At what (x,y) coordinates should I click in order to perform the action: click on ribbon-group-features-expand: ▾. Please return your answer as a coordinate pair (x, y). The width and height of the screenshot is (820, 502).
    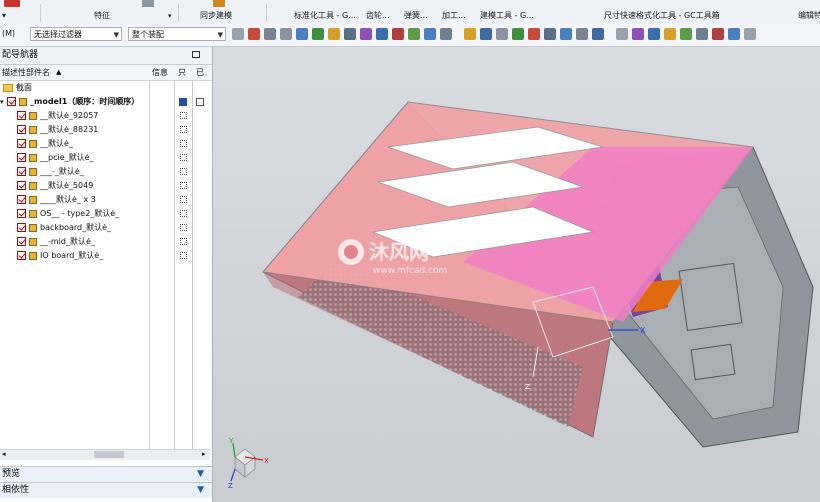
    Looking at the image, I should click on (170, 16).